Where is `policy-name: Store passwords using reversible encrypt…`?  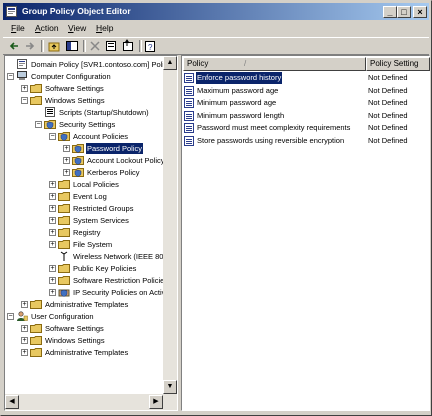
policy-name: Store passwords using reversible encrypt… is located at coordinates (271, 140).